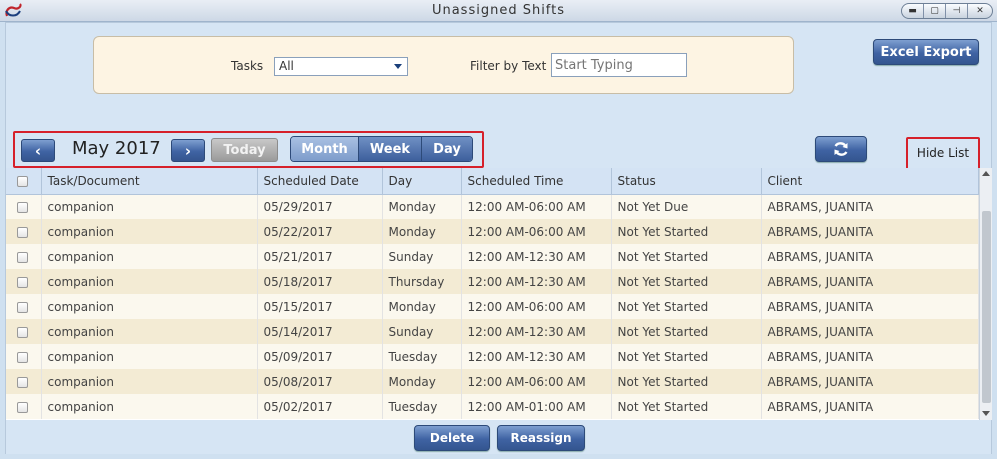  I want to click on minimize-icon: ▬, so click(912, 11).